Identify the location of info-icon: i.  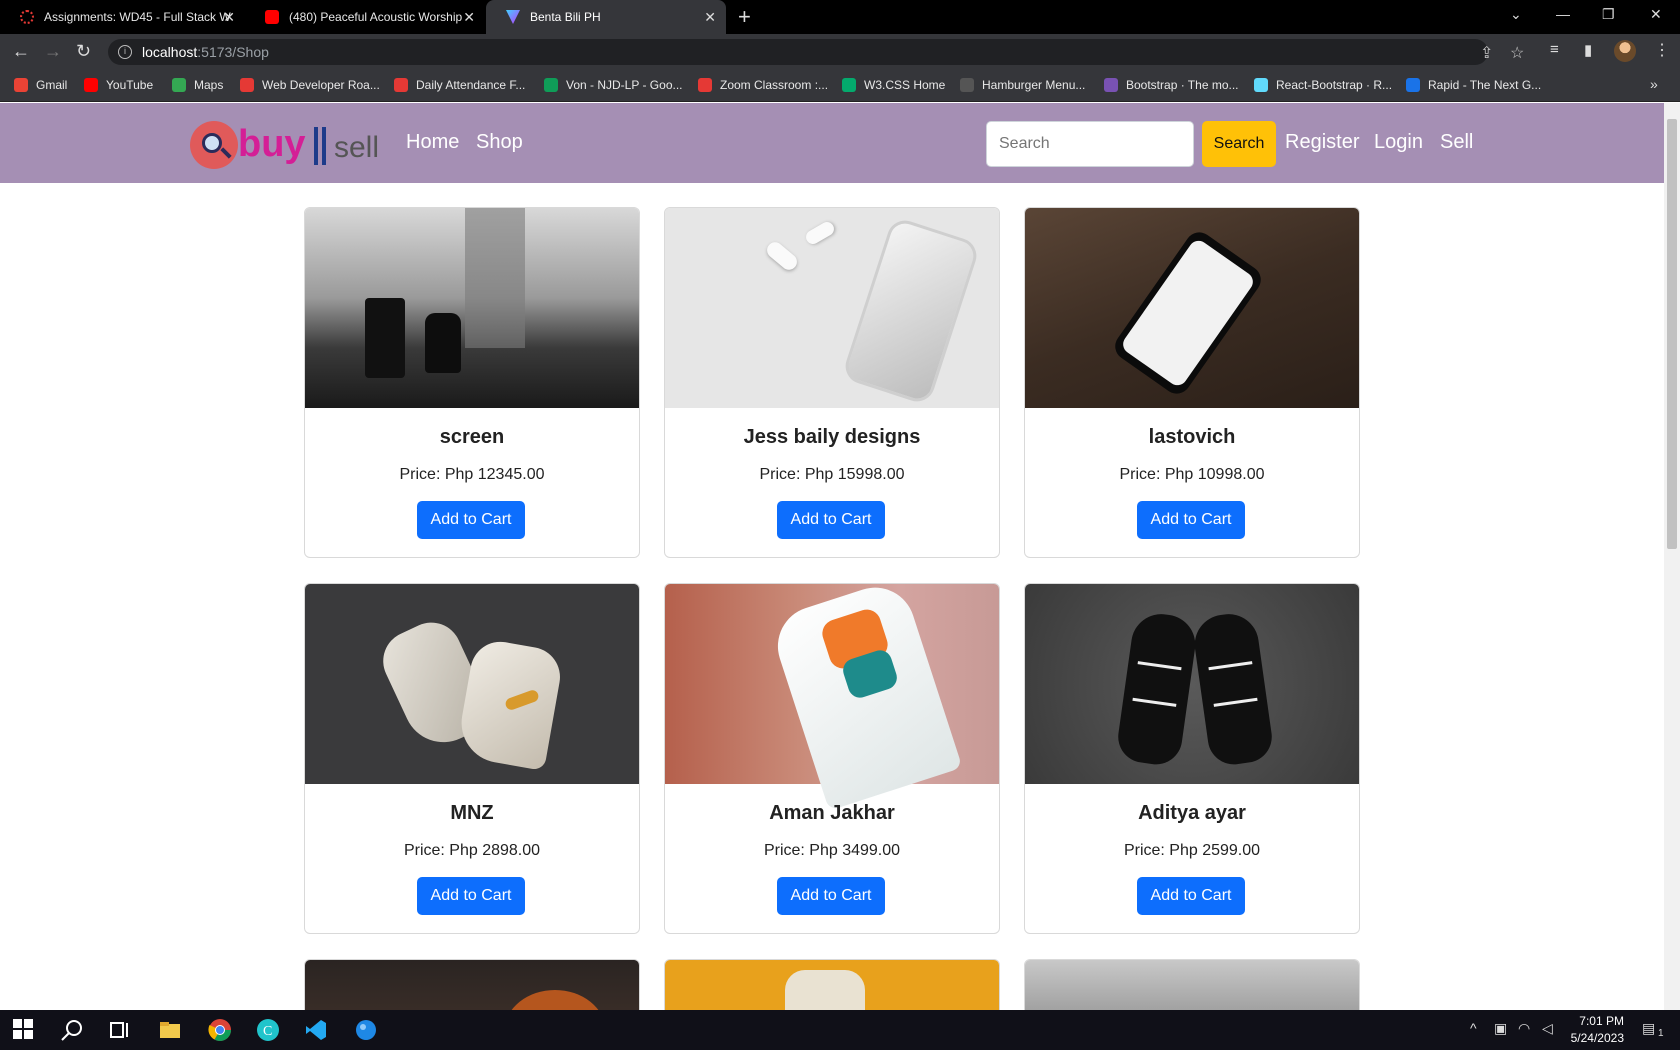
(125, 52).